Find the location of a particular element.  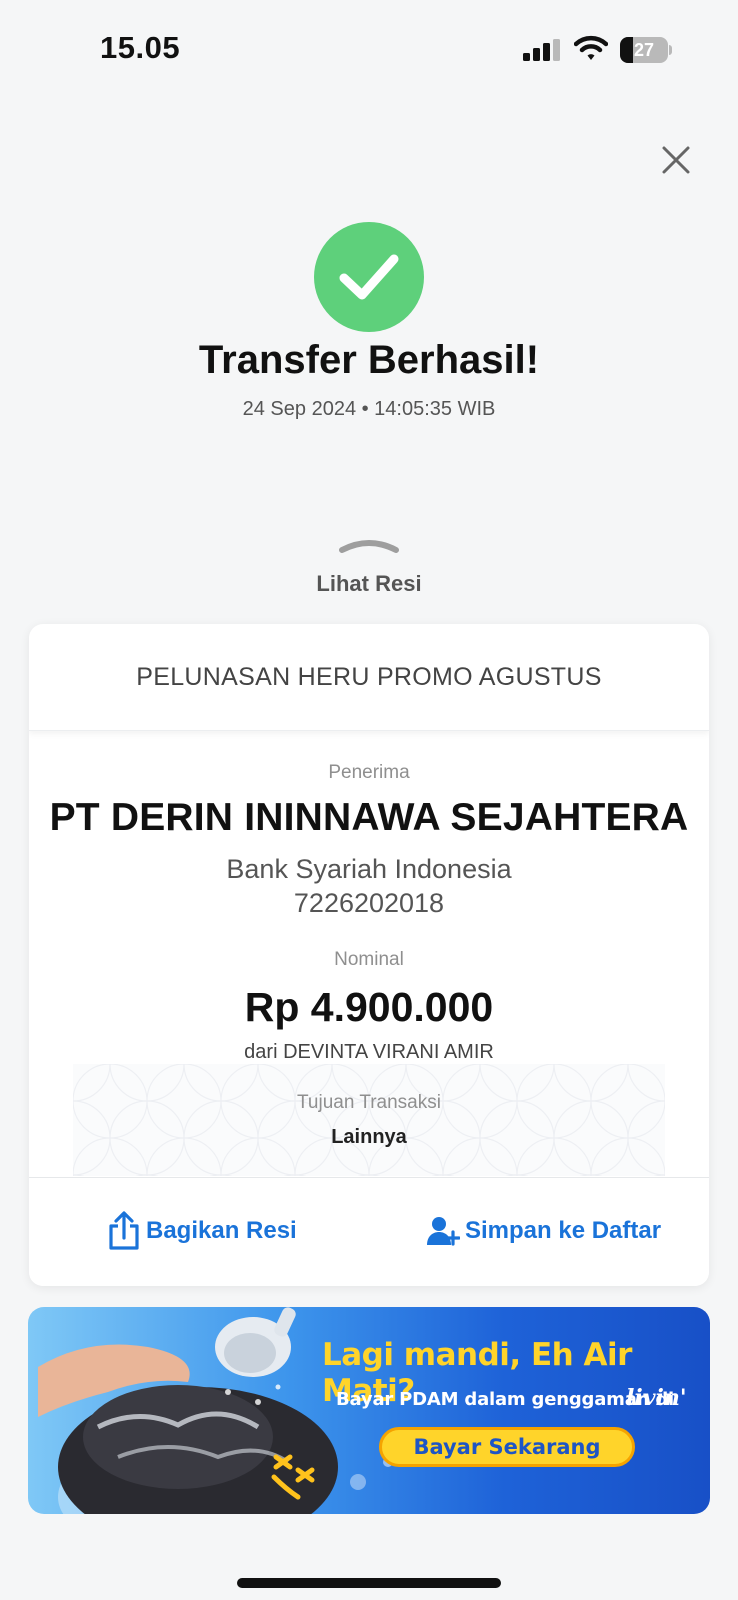

transfer-amount: Rp 4.900.000 is located at coordinates (369, 1007).